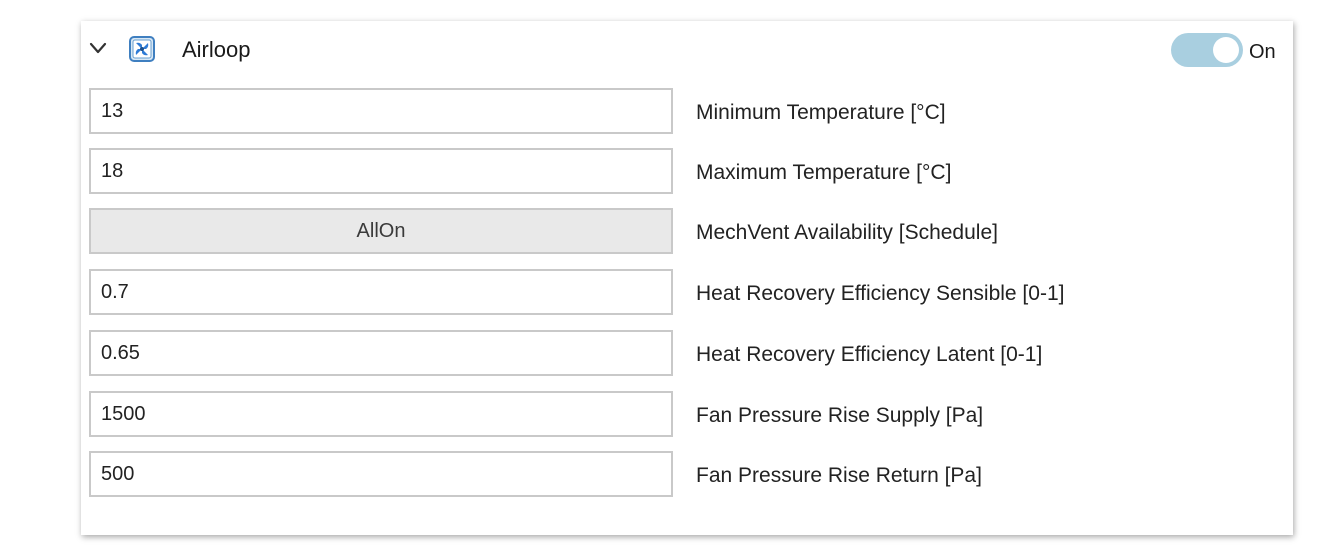  What do you see at coordinates (880, 293) in the screenshot?
I see `heat-recovery-sensible-label: Heat Recovery Efficiency Sensible [0-1]` at bounding box center [880, 293].